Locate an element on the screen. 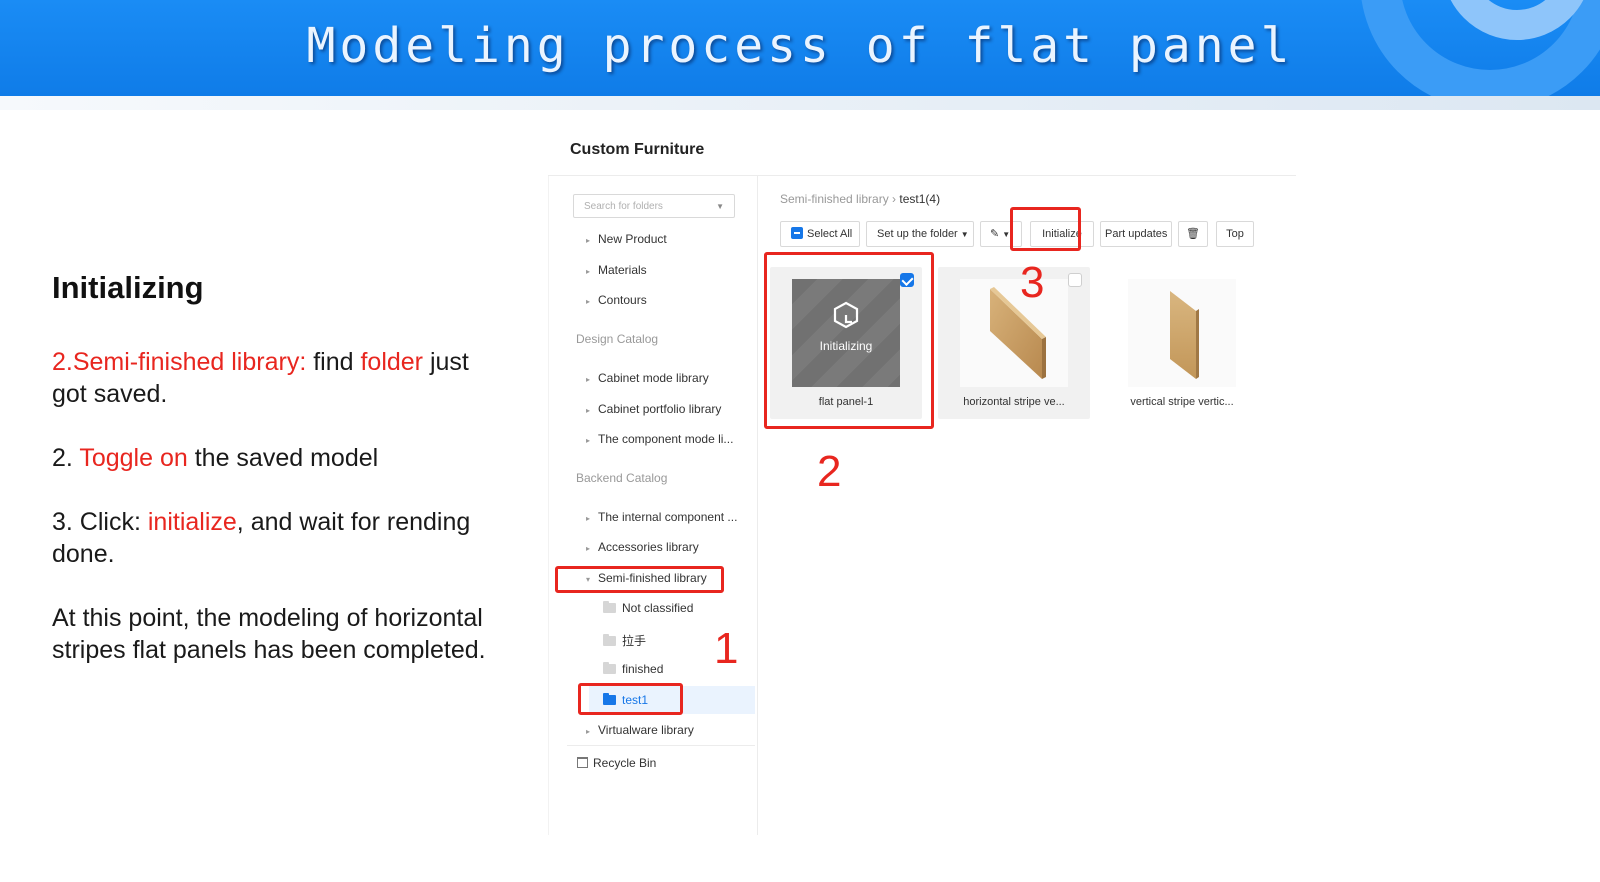  search-placeholder: Search for folders is located at coordinates (623, 206).